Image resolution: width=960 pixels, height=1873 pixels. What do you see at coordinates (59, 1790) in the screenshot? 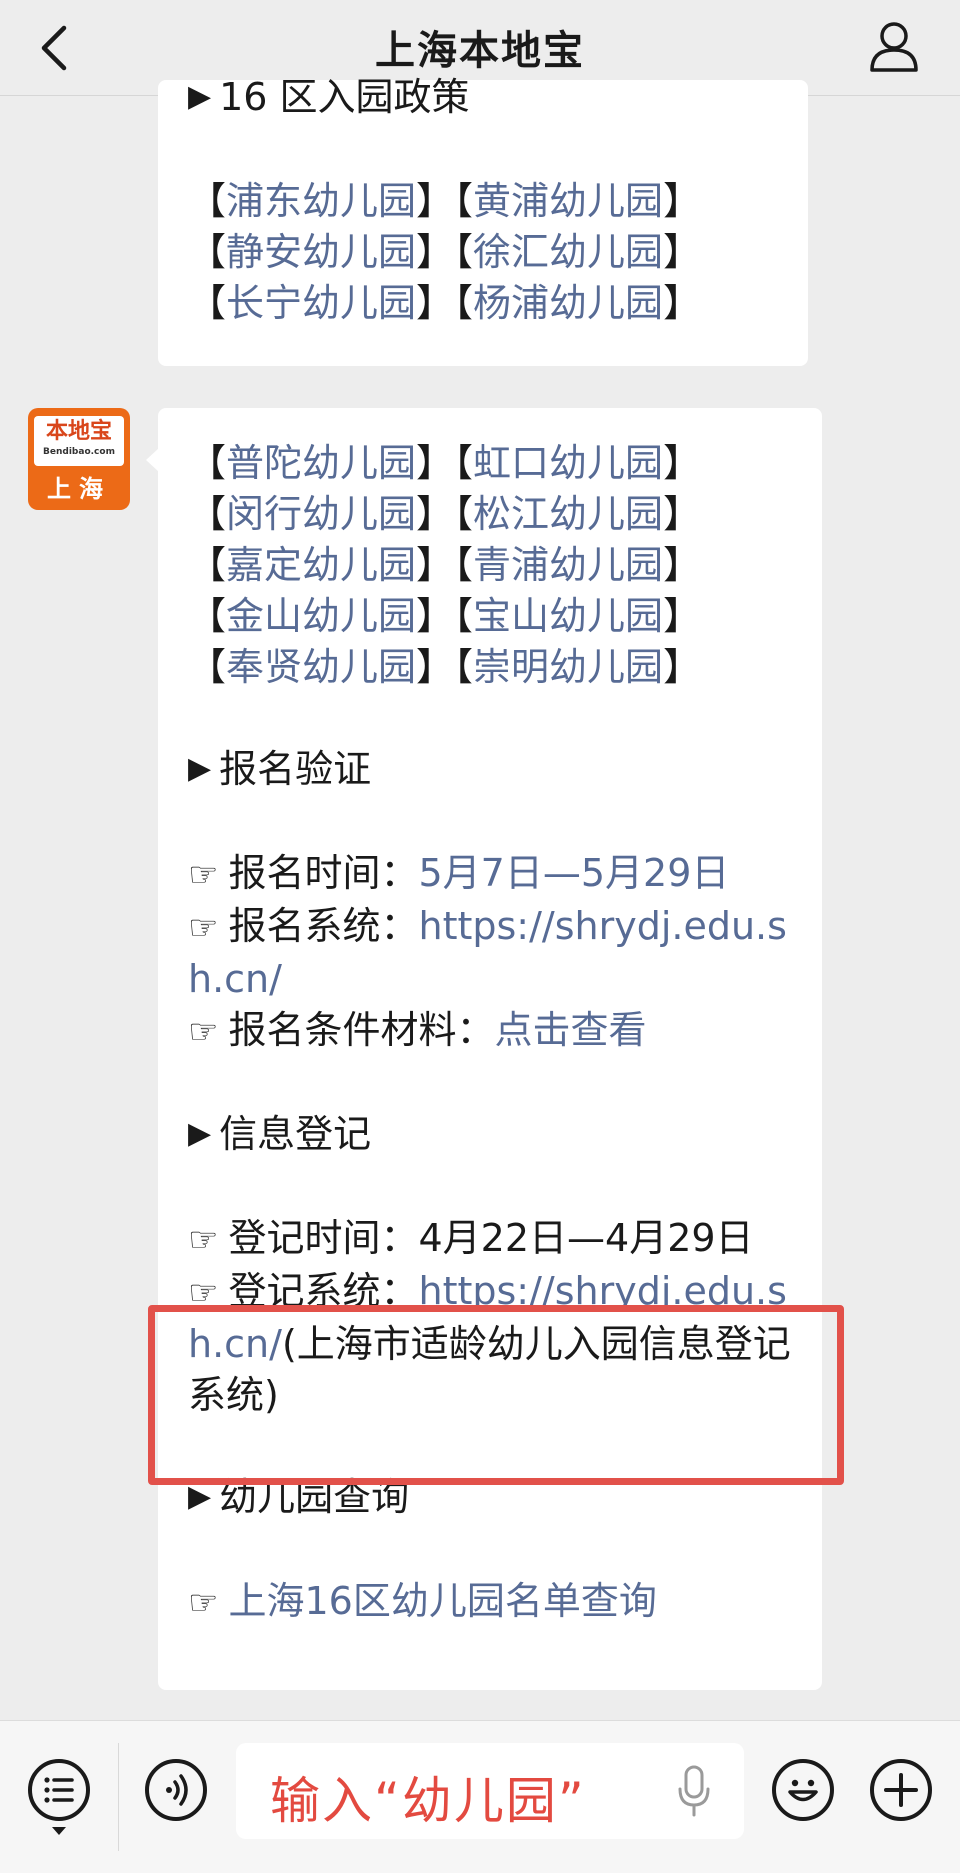
I see `menu-list-icon` at bounding box center [59, 1790].